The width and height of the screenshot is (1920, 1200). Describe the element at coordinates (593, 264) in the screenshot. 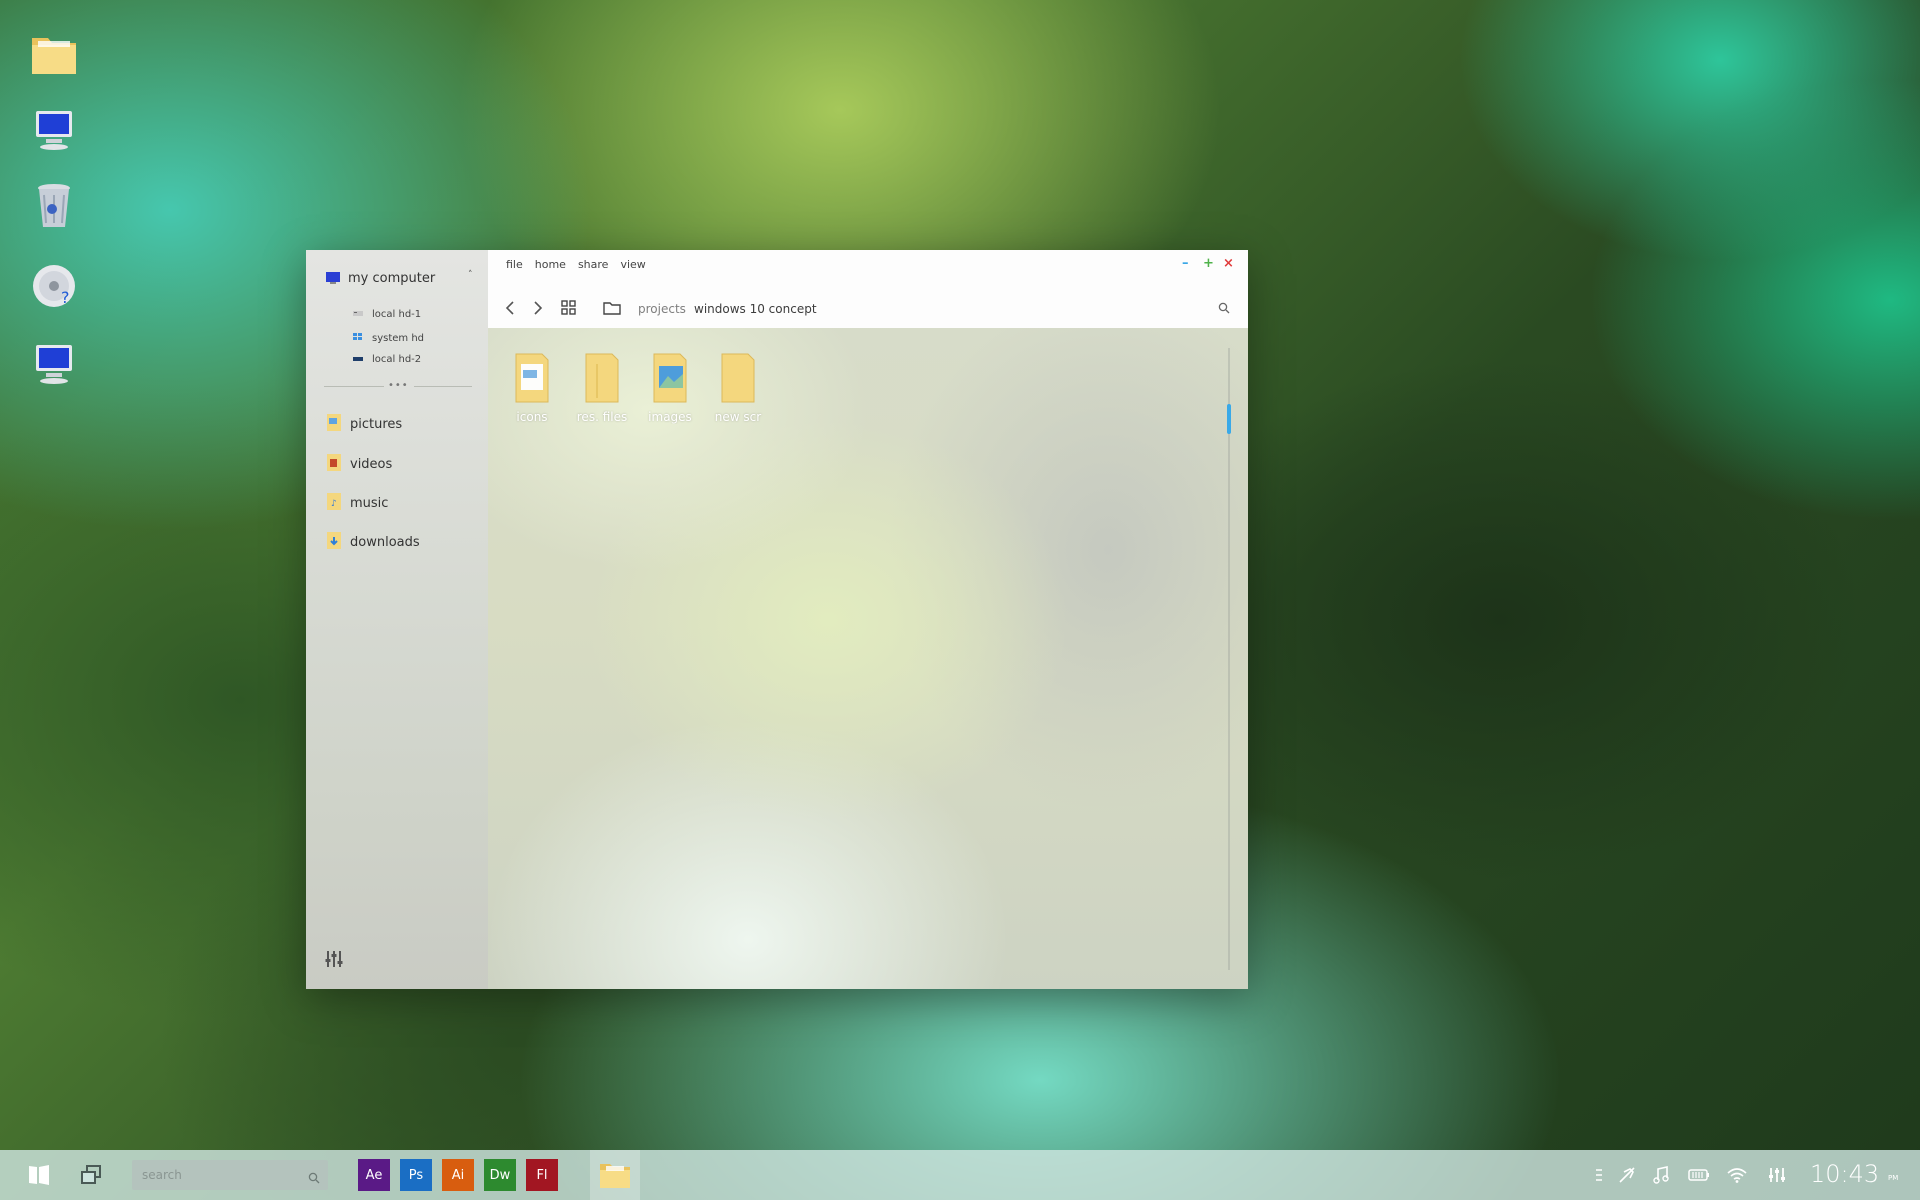

I see `menu-share: share` at that location.